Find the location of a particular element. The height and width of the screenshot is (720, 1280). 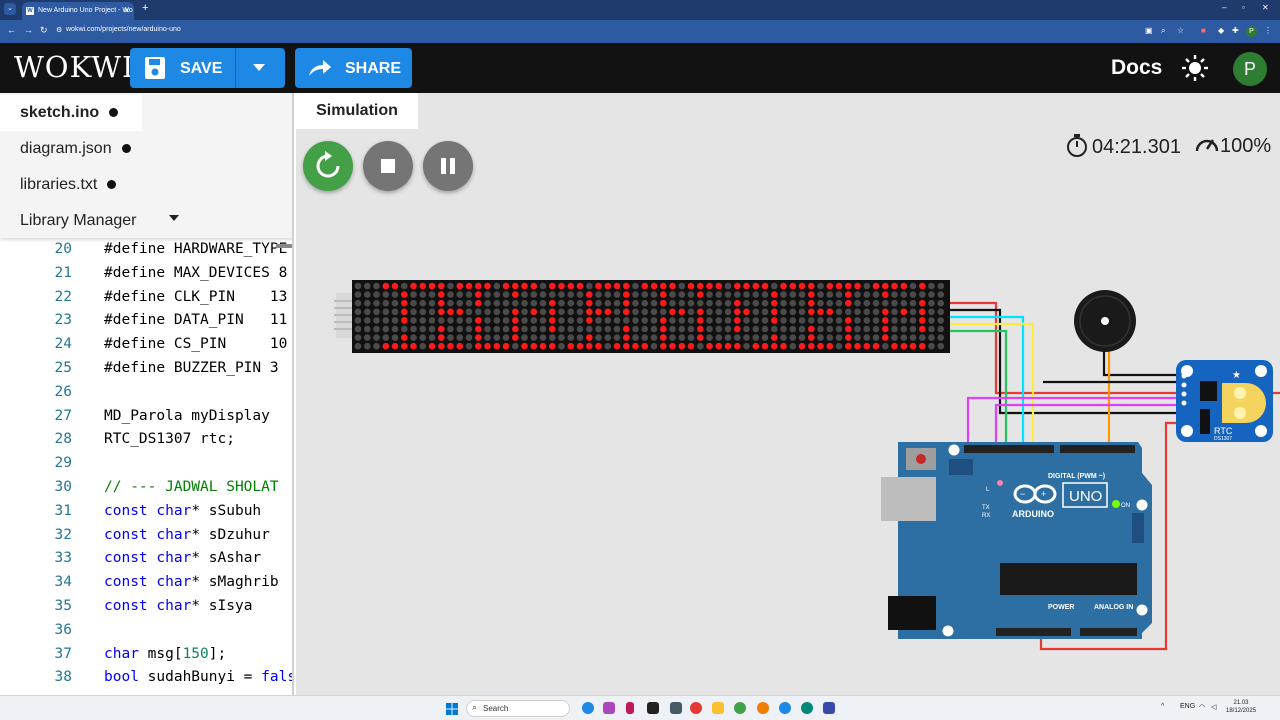

code-line: 29 is located at coordinates (146, 464).